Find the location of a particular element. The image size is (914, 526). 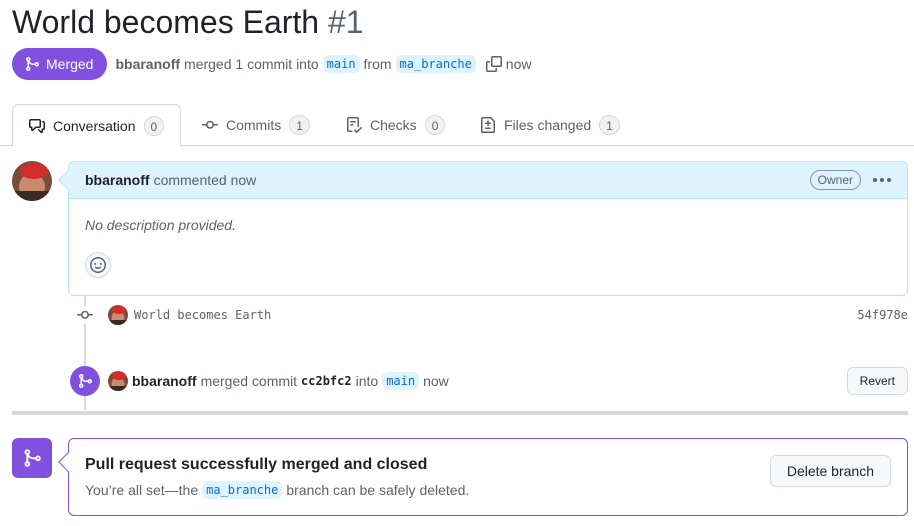

smiley-icon is located at coordinates (98, 265).